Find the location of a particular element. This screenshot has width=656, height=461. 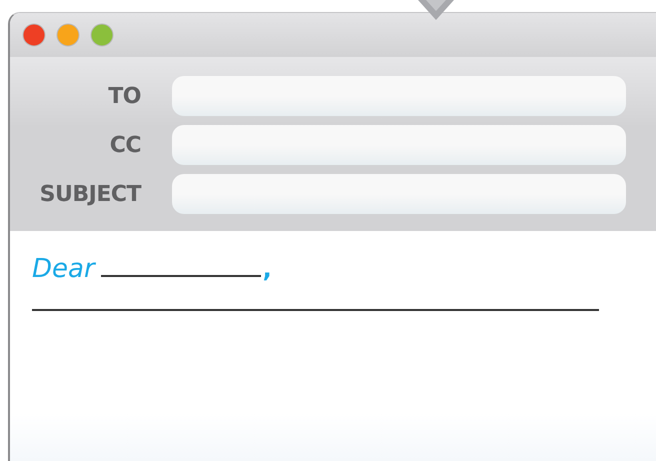

field-label: SUBJECT is located at coordinates (89, 194).